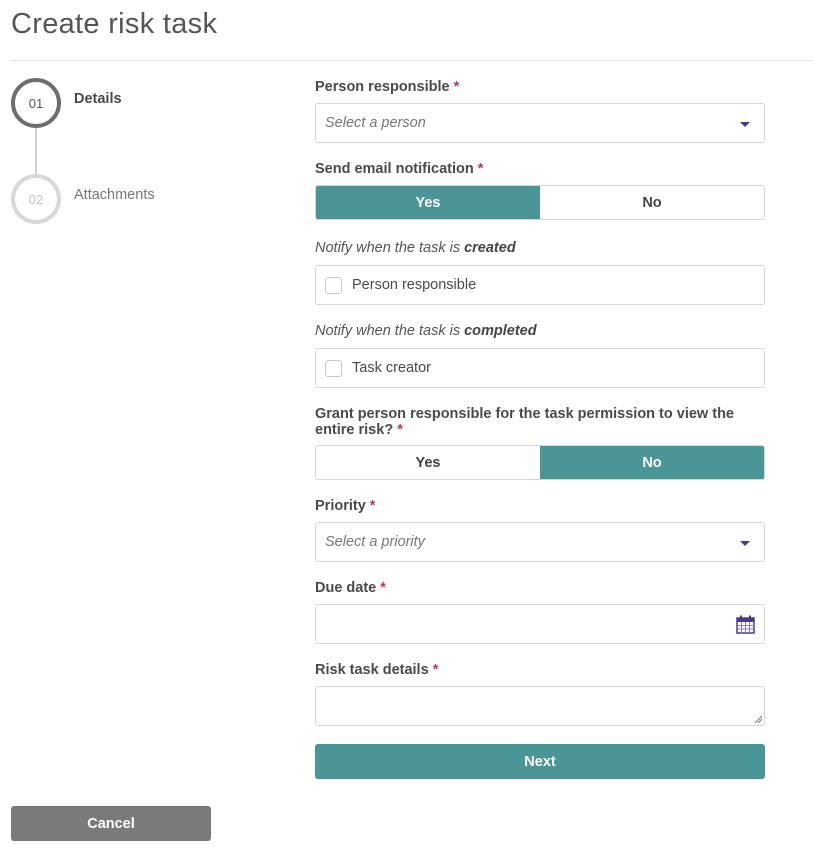  I want to click on calendar-icon, so click(745, 624).